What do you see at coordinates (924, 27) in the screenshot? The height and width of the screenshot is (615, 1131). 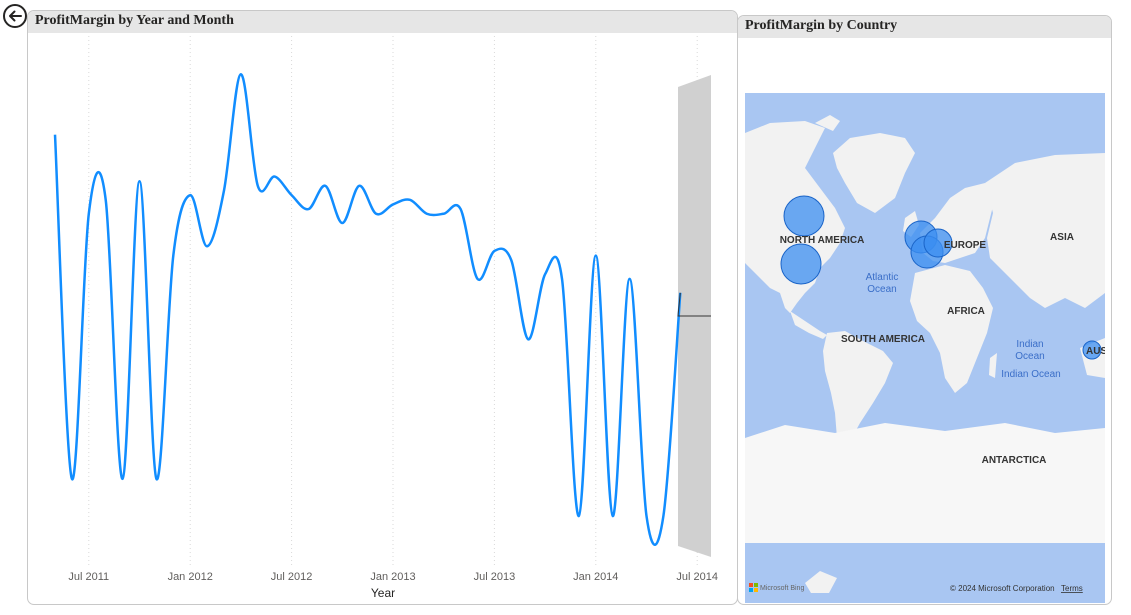 I see `visual-header: ProfitMargin by Country` at bounding box center [924, 27].